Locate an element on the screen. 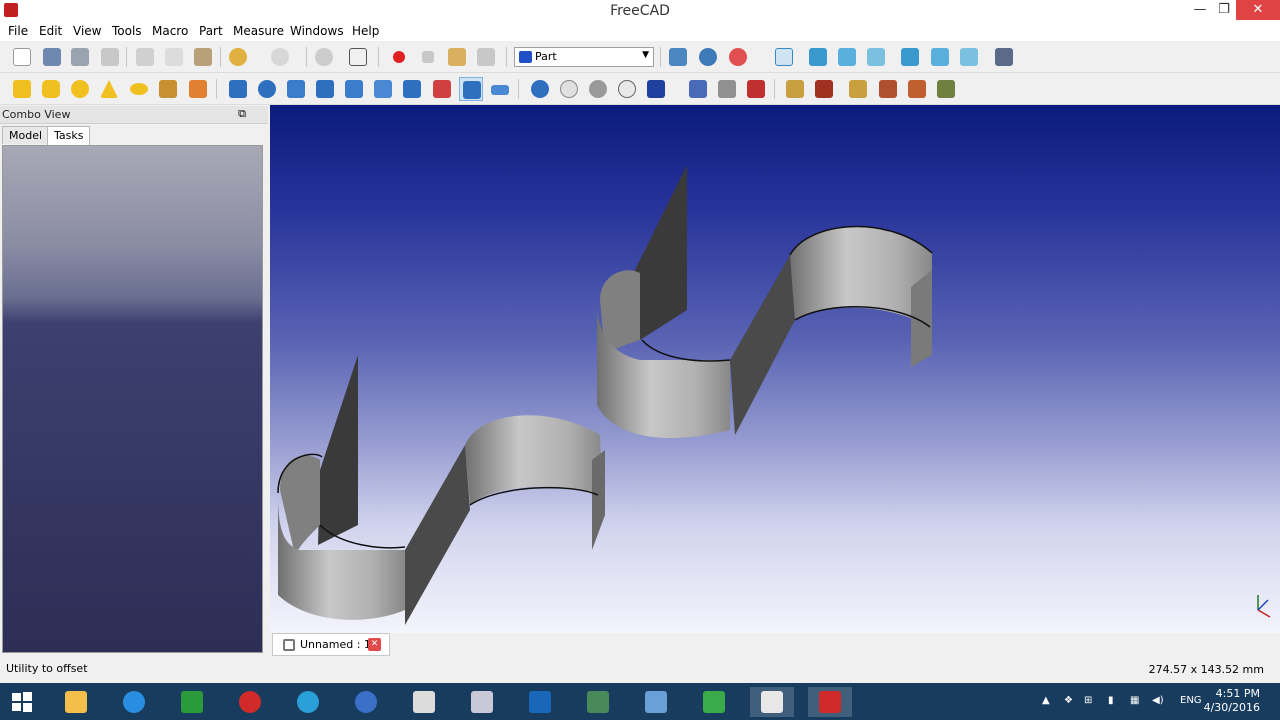  part-simple-copy-icon is located at coordinates (946, 89).